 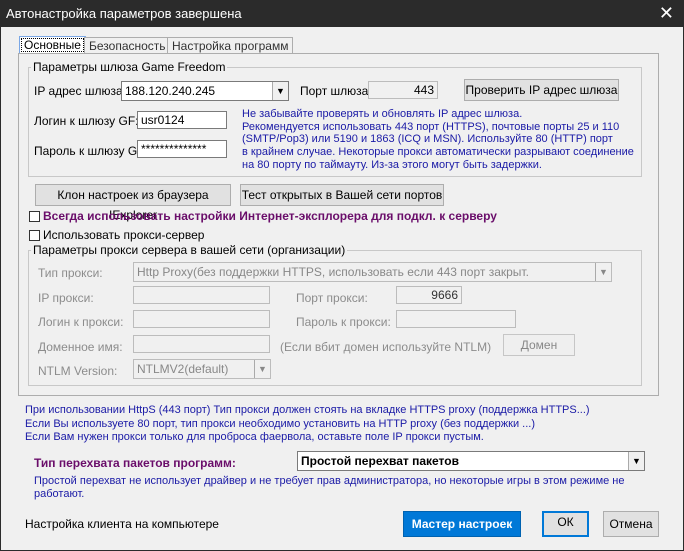 I want to click on window-border-left, so click(x=0, y=289).